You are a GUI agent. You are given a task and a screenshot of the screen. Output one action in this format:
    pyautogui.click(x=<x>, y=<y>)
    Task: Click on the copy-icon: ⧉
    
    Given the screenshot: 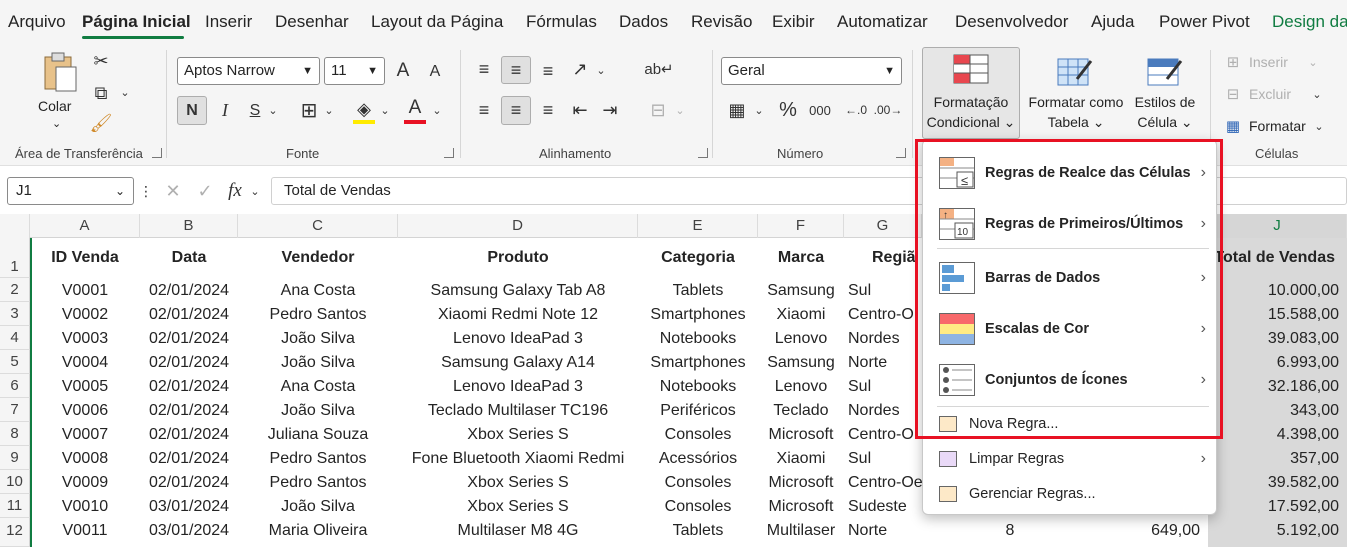 What is the action you would take?
    pyautogui.click(x=101, y=93)
    